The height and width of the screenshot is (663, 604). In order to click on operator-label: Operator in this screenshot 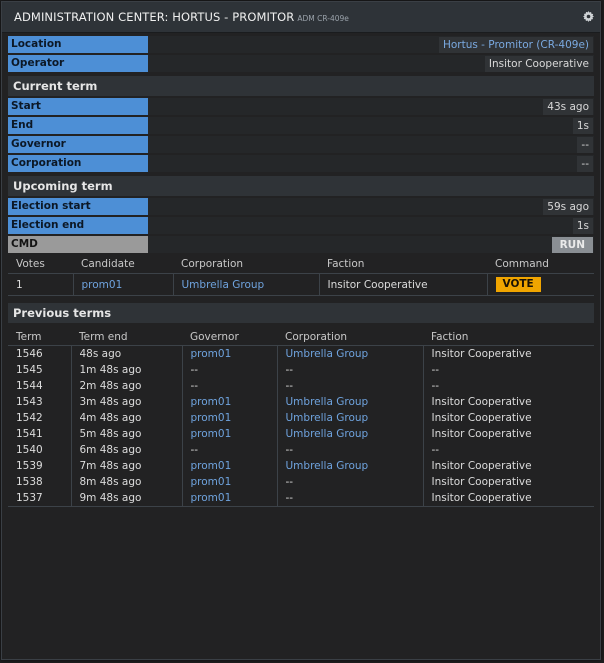, I will do `click(78, 63)`.